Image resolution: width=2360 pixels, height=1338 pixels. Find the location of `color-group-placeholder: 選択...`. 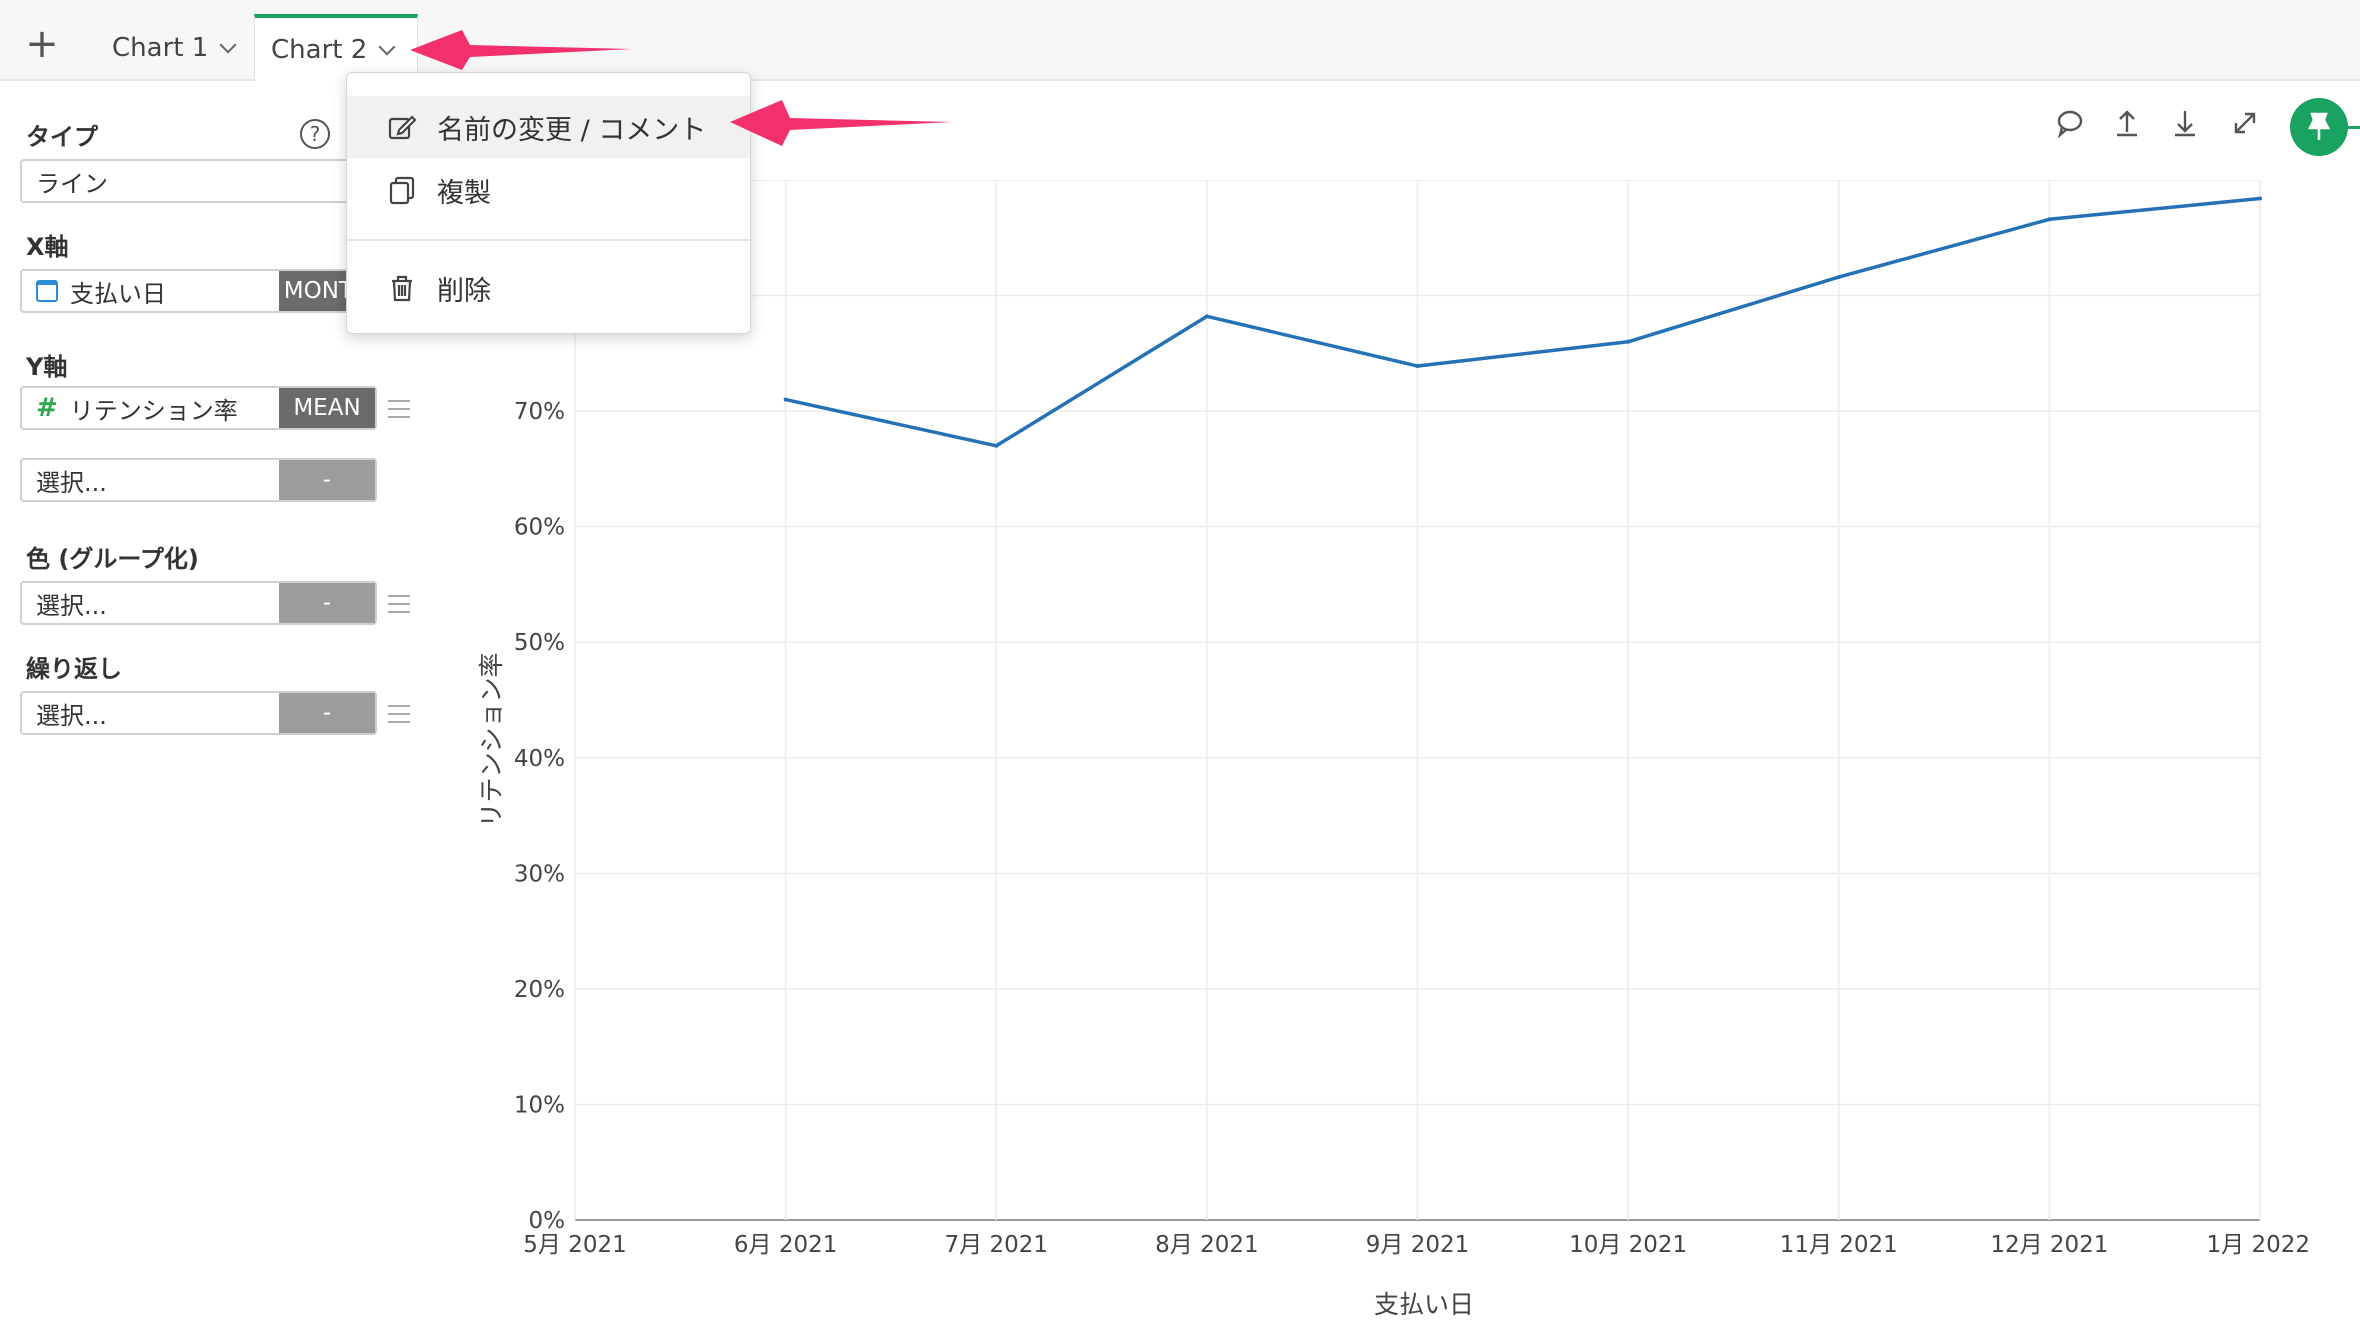

color-group-placeholder: 選択... is located at coordinates (71, 605).